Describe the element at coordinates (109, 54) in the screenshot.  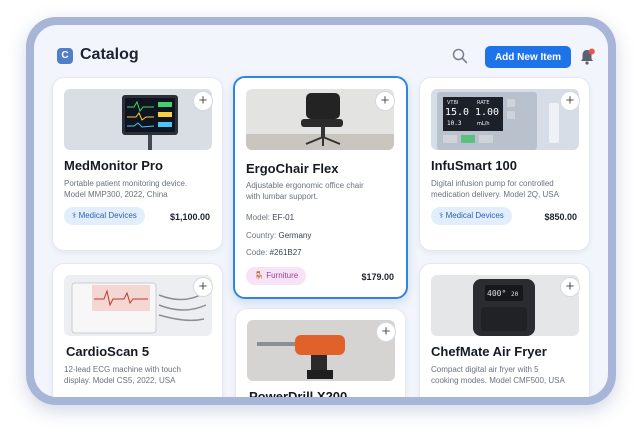
I see `page-title: Catalog` at that location.